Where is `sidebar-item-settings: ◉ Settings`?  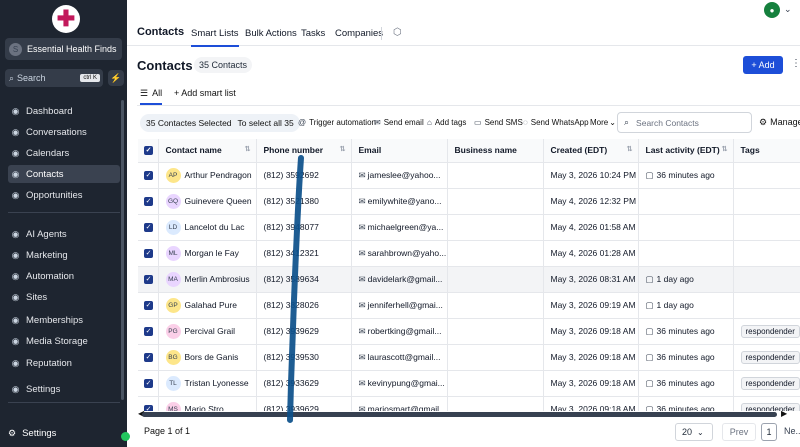 sidebar-item-settings: ◉ Settings is located at coordinates (64, 389).